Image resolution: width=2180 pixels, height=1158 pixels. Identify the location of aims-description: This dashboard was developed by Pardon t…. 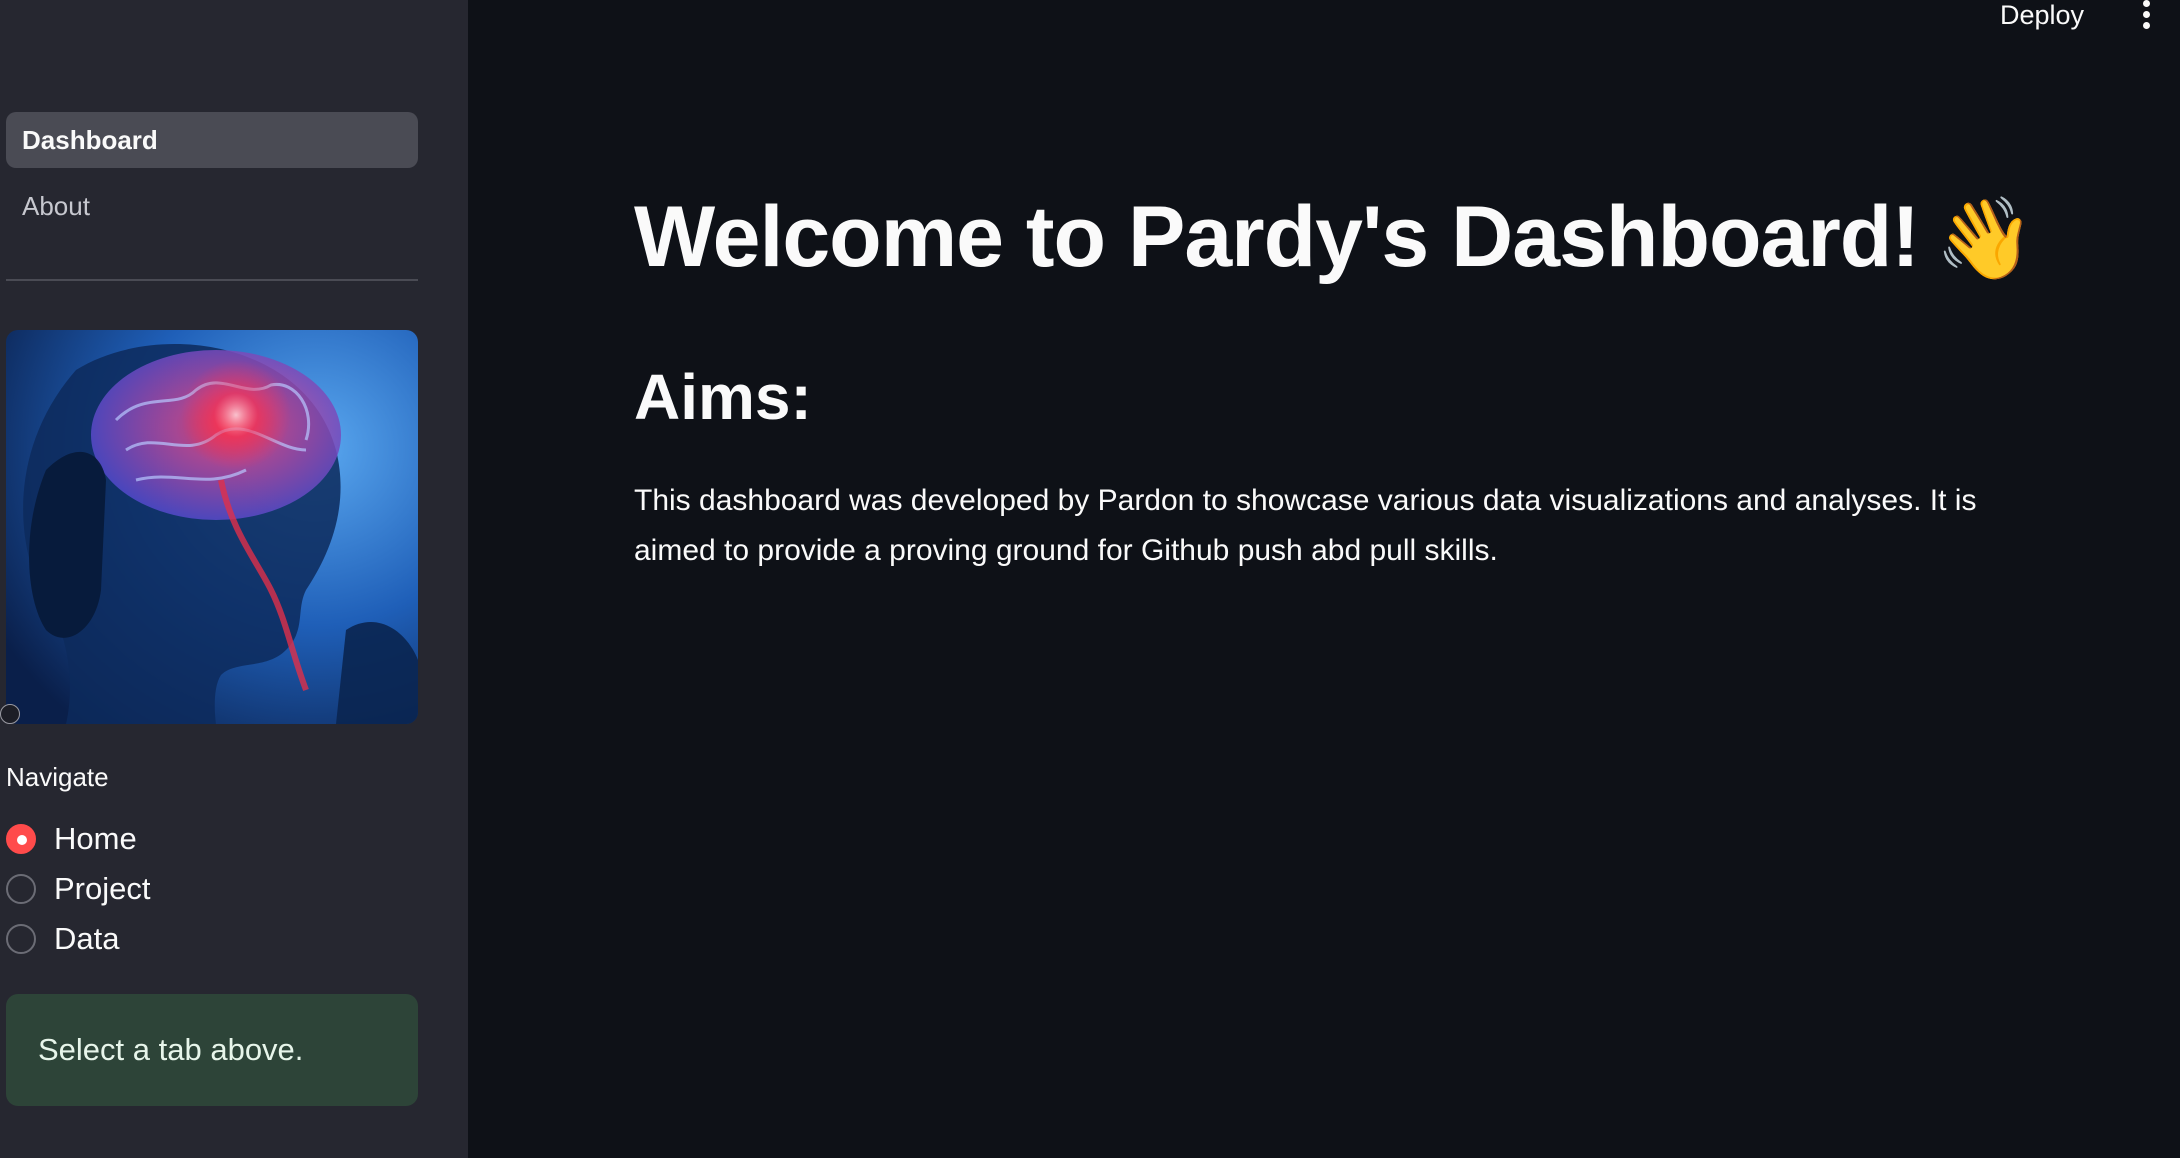
(1305, 525).